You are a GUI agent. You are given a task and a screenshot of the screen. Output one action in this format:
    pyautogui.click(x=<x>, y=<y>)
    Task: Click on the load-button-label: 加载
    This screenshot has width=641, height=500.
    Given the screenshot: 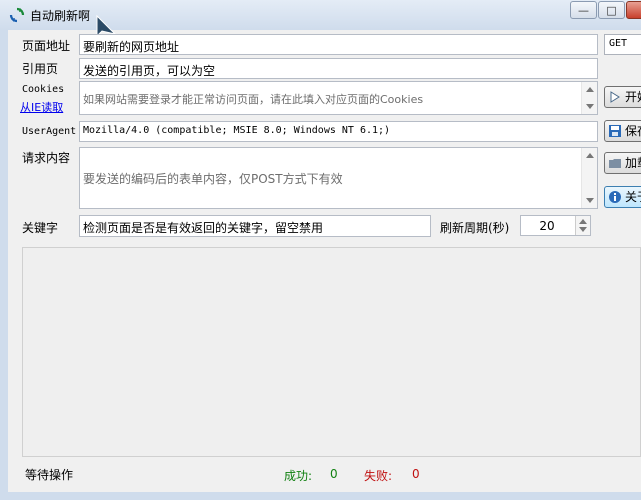 What is the action you would take?
    pyautogui.click(x=633, y=163)
    